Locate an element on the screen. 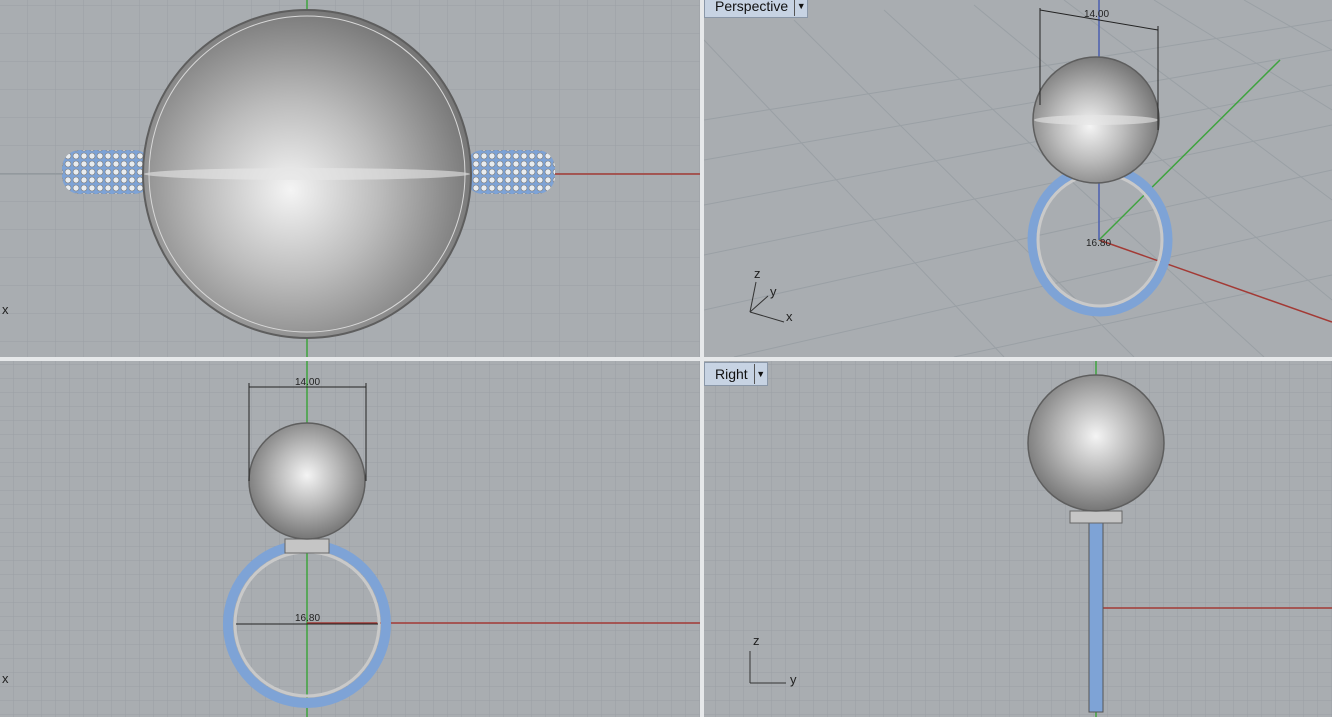 This screenshot has height=717, width=1332. viewport-tab-right: Right ▼ is located at coordinates (736, 374).